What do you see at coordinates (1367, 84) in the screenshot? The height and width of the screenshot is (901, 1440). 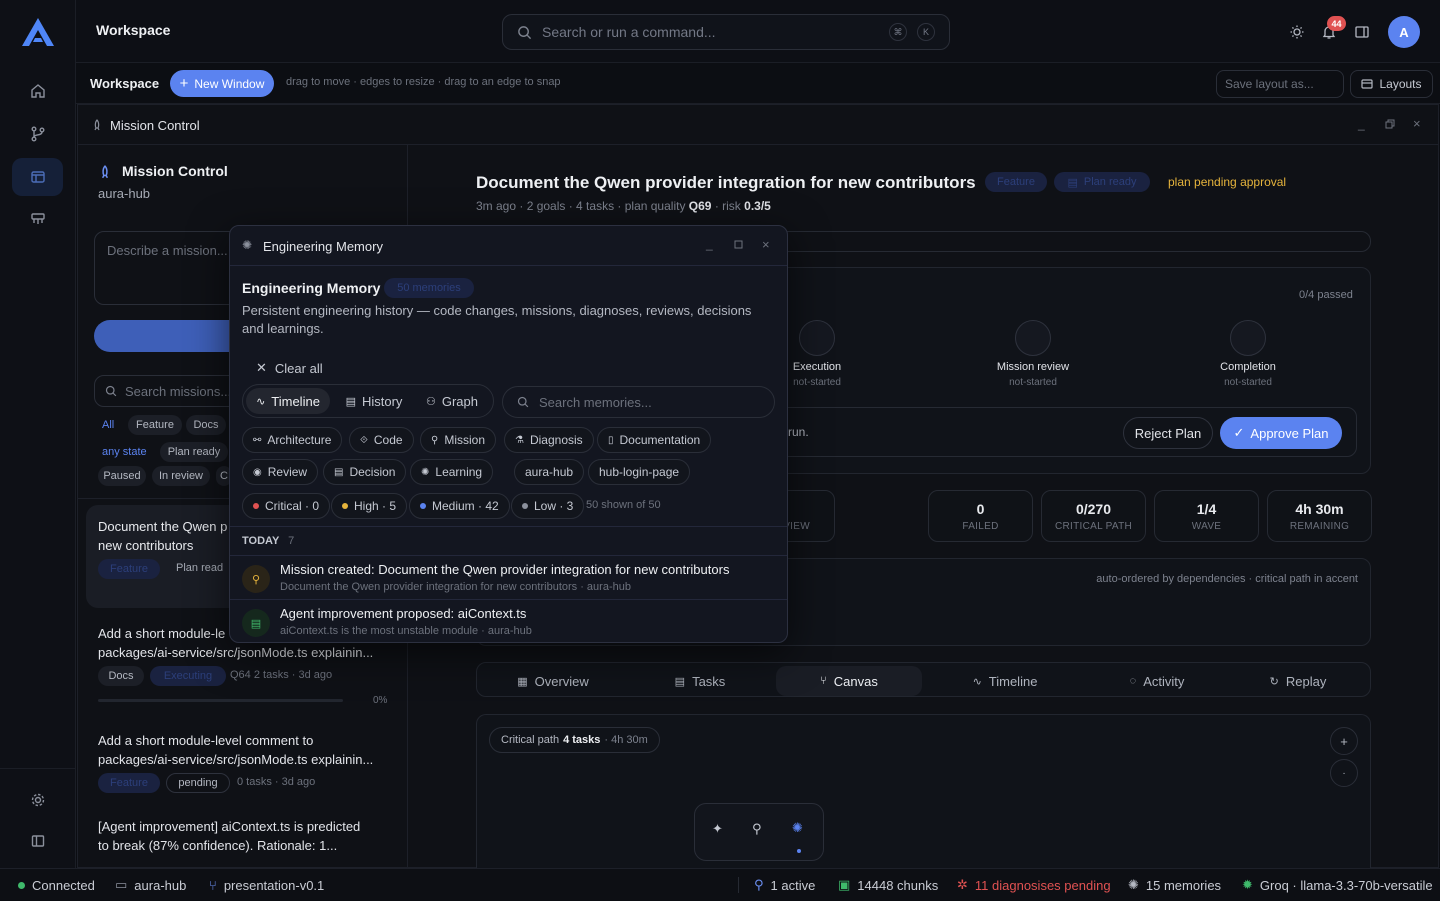 I see `layouts-icon` at bounding box center [1367, 84].